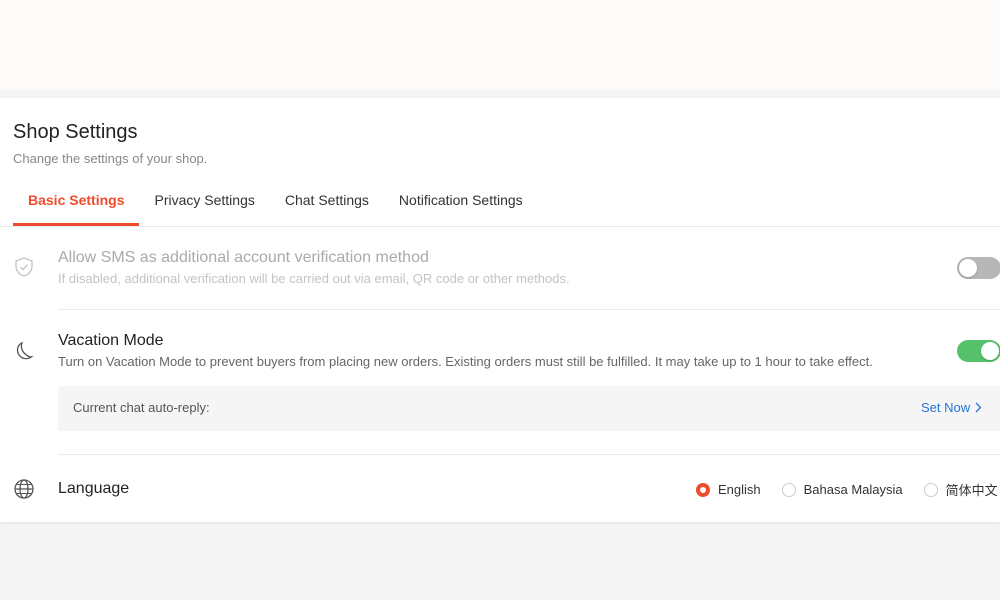 Image resolution: width=1000 pixels, height=600 pixels. What do you see at coordinates (978, 268) in the screenshot?
I see `sms-verification-toggle` at bounding box center [978, 268].